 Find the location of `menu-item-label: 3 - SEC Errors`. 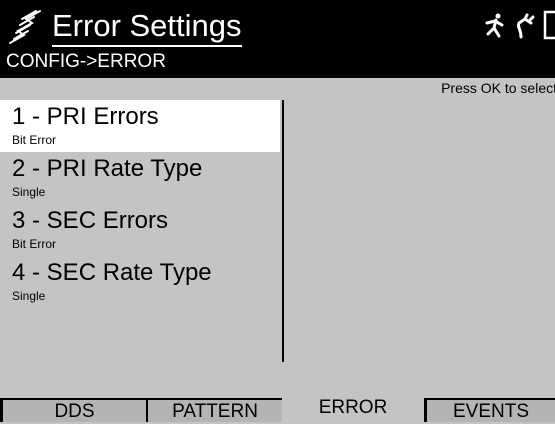

menu-item-label: 3 - SEC Errors is located at coordinates (90, 220).